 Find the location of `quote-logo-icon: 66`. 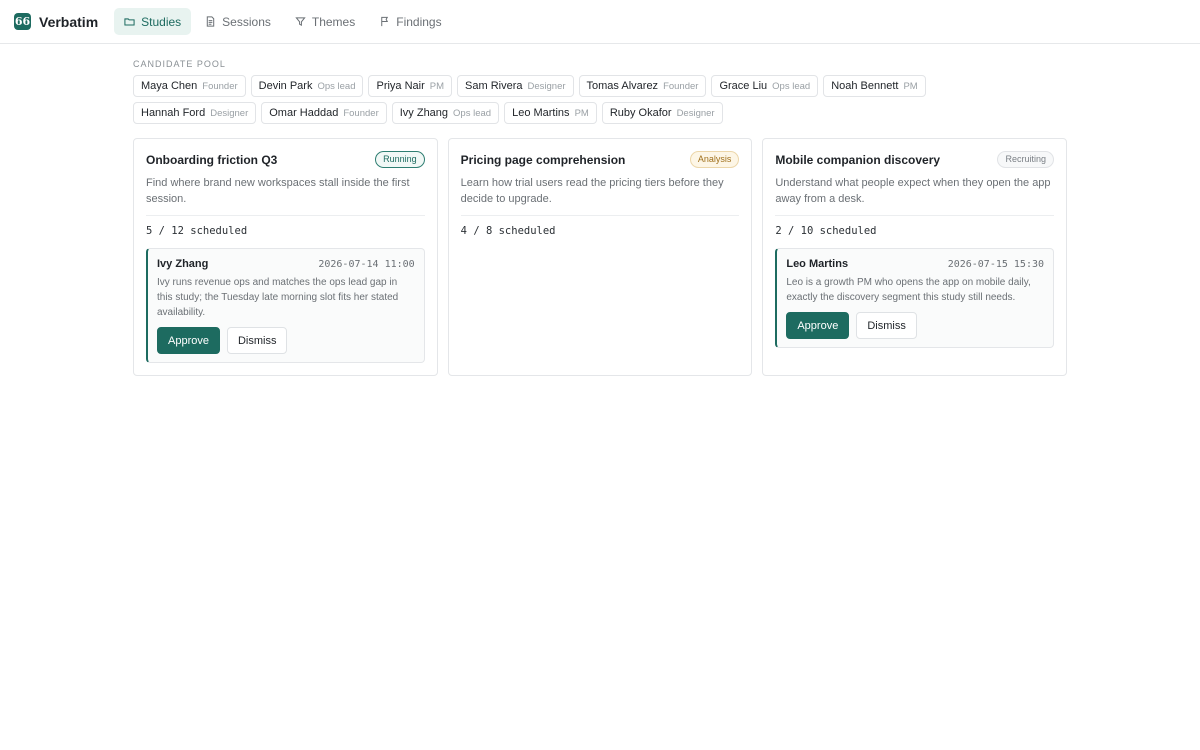

quote-logo-icon: 66 is located at coordinates (22, 21).